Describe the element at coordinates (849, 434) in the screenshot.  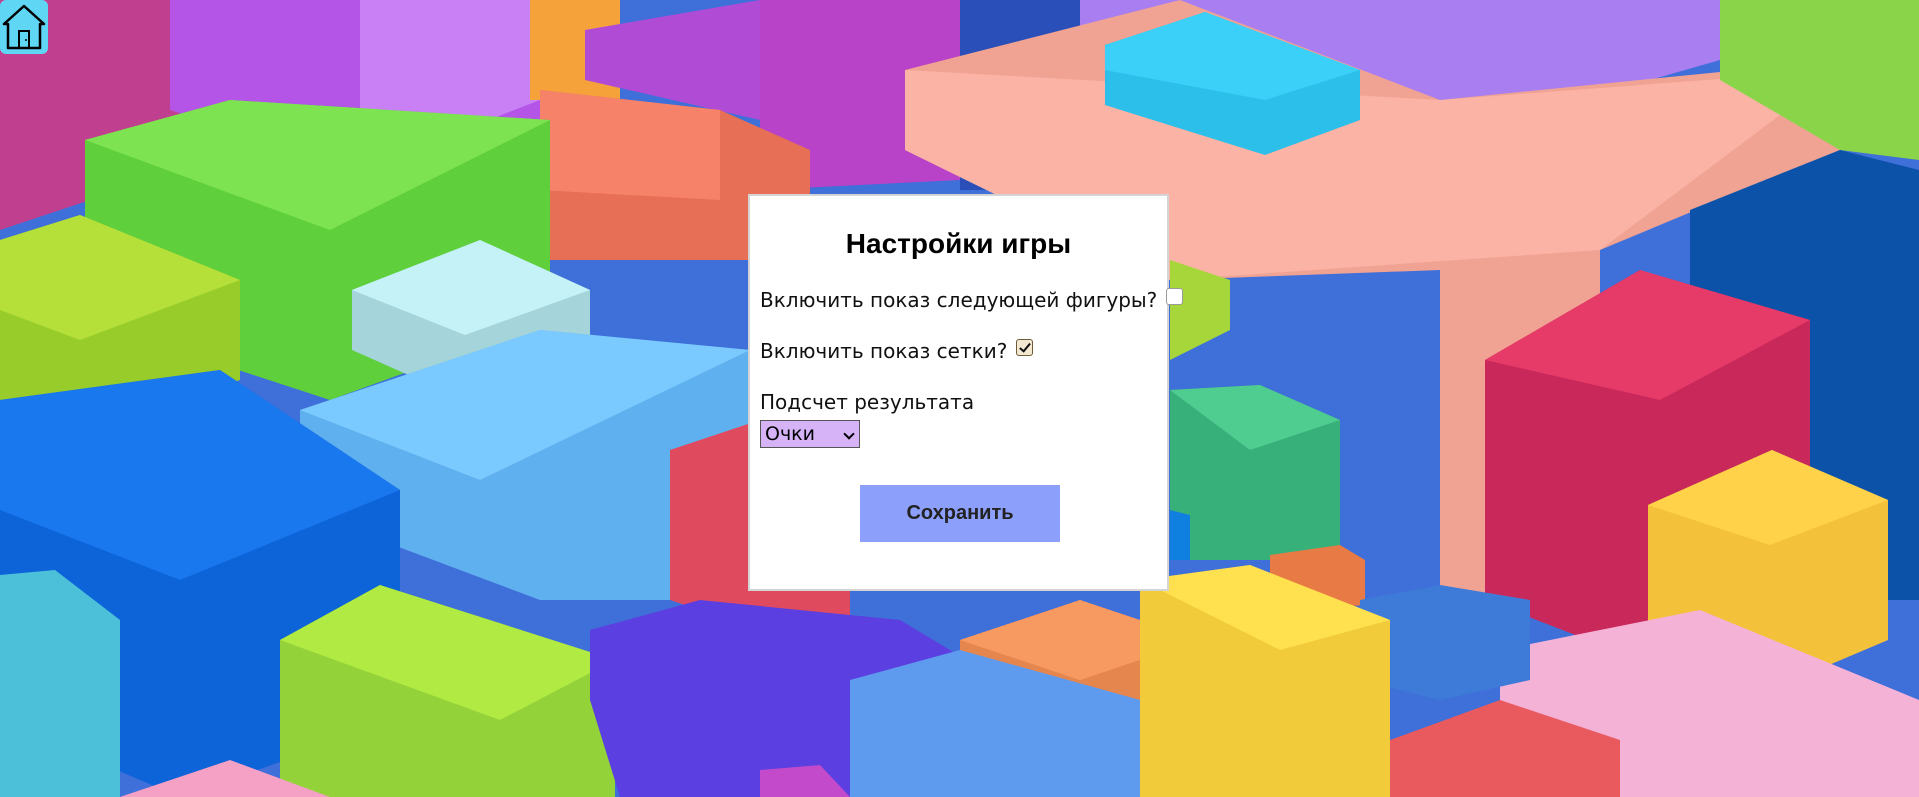
I see `chevron-down-icon` at that location.